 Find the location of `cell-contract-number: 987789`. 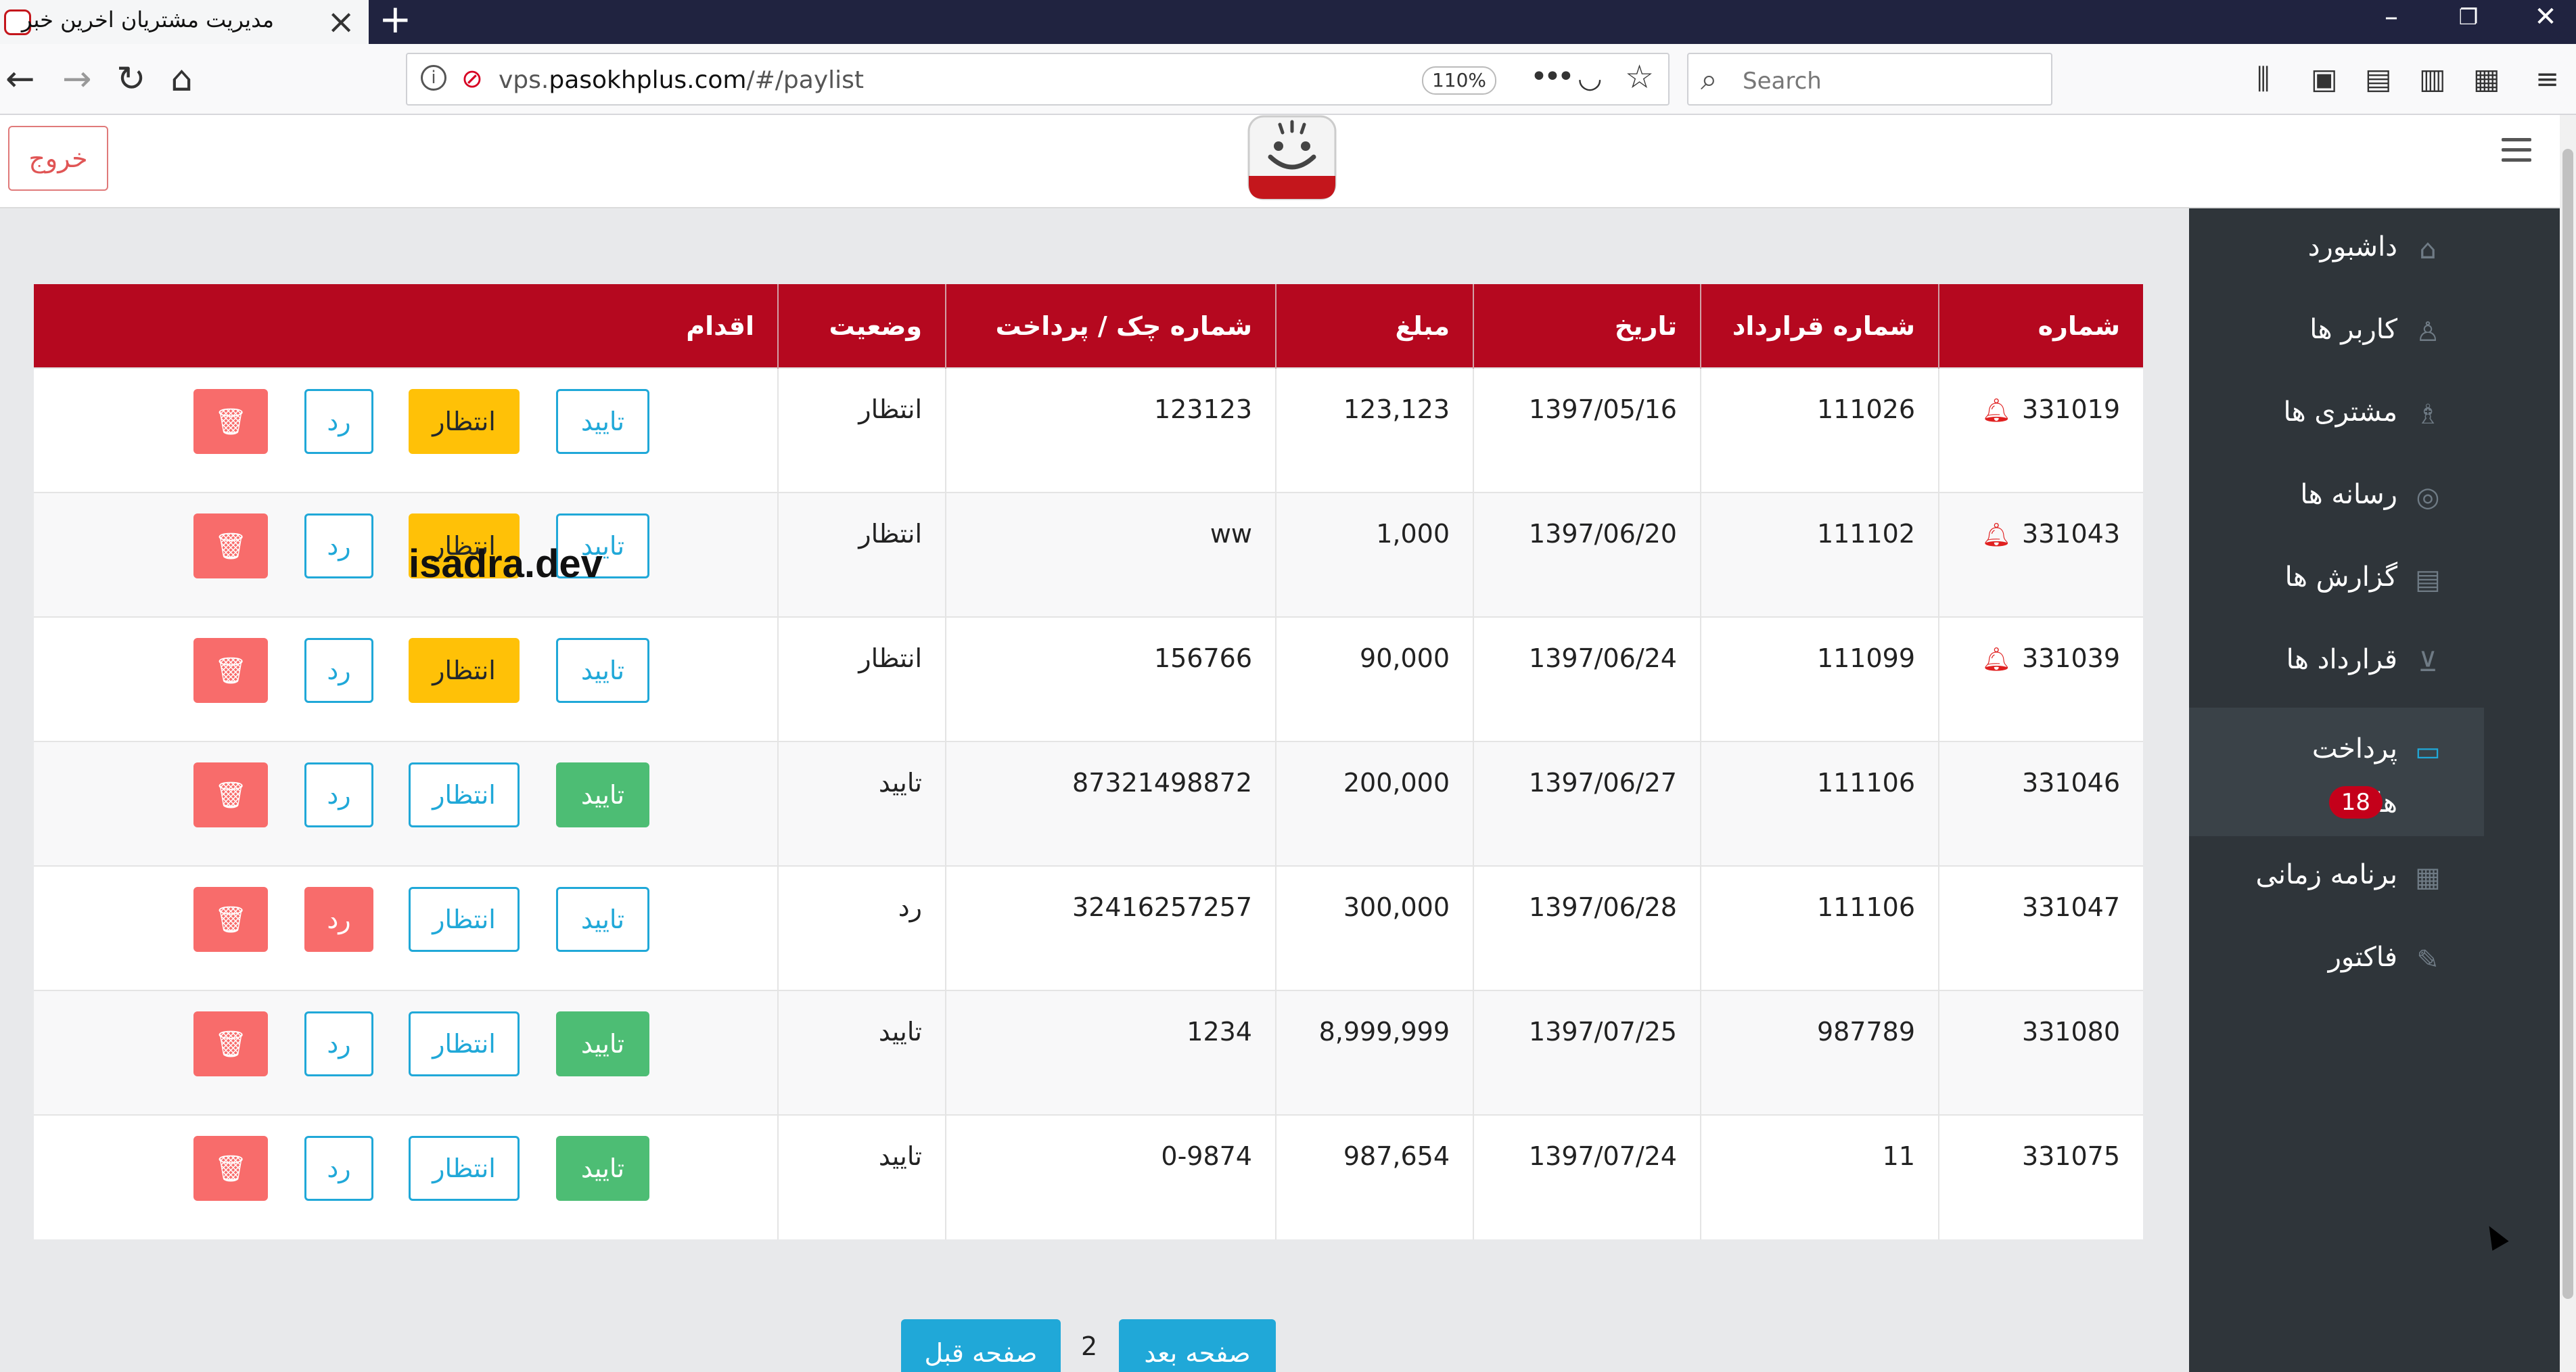

cell-contract-number: 987789 is located at coordinates (1819, 1052).